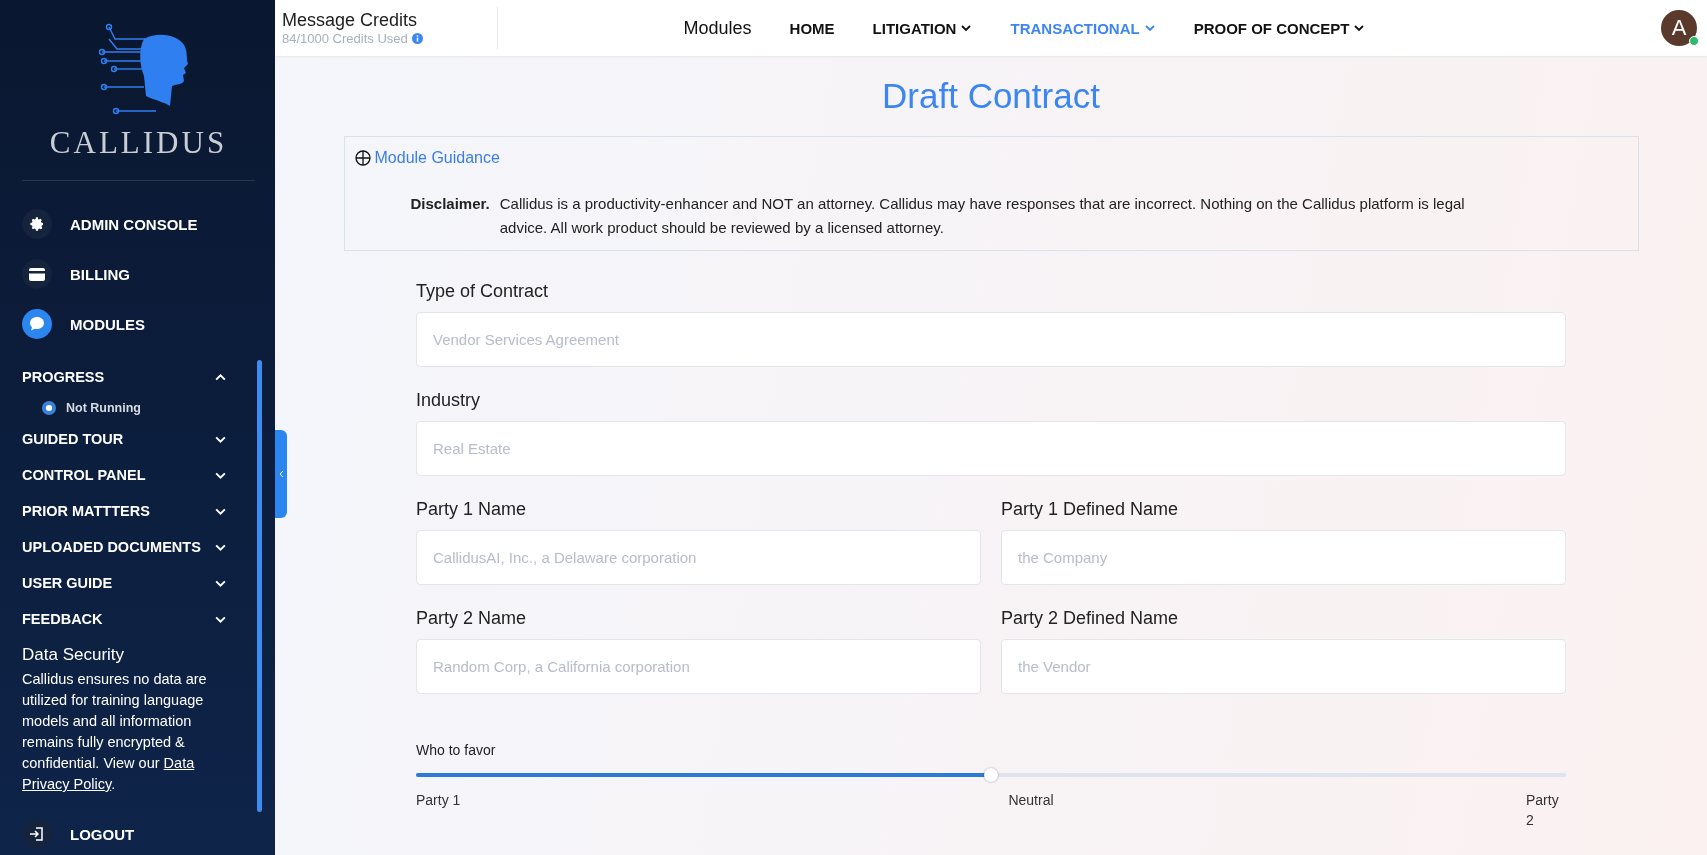  I want to click on collapse-tab, so click(281, 474).